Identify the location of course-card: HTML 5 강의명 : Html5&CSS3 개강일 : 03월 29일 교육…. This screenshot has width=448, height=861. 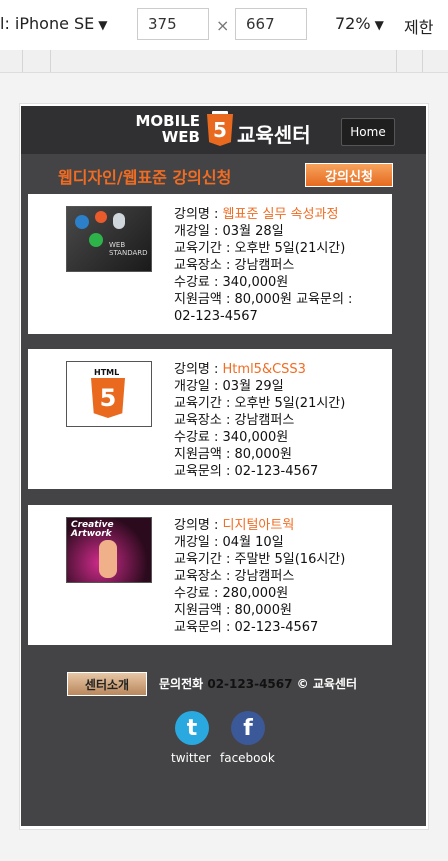
(210, 419).